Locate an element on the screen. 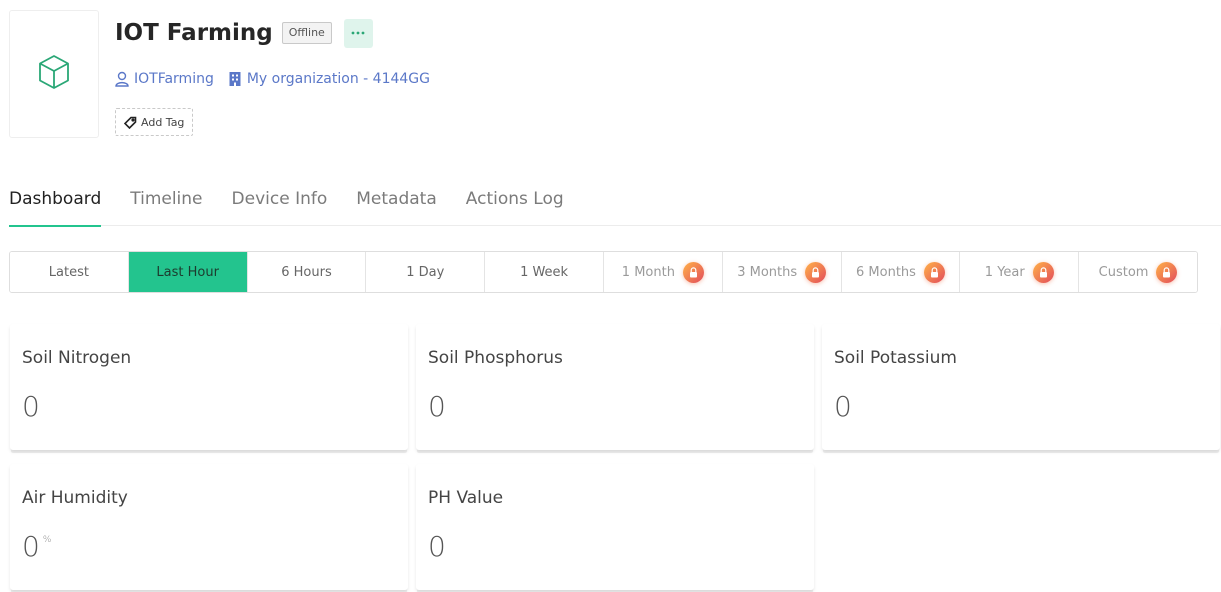 The height and width of the screenshot is (592, 1221). tag-icon is located at coordinates (130, 122).